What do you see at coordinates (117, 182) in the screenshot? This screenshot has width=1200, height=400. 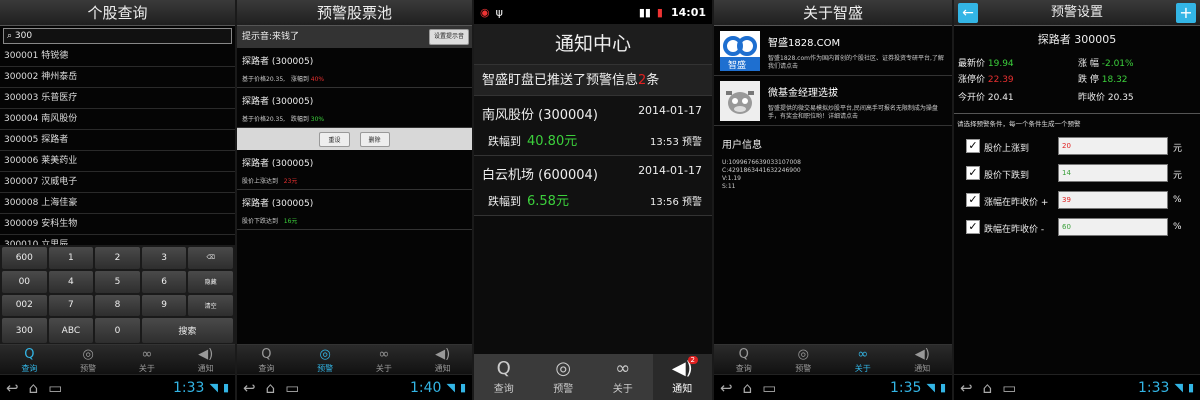 I see `list-item: 300007 汉威电子` at bounding box center [117, 182].